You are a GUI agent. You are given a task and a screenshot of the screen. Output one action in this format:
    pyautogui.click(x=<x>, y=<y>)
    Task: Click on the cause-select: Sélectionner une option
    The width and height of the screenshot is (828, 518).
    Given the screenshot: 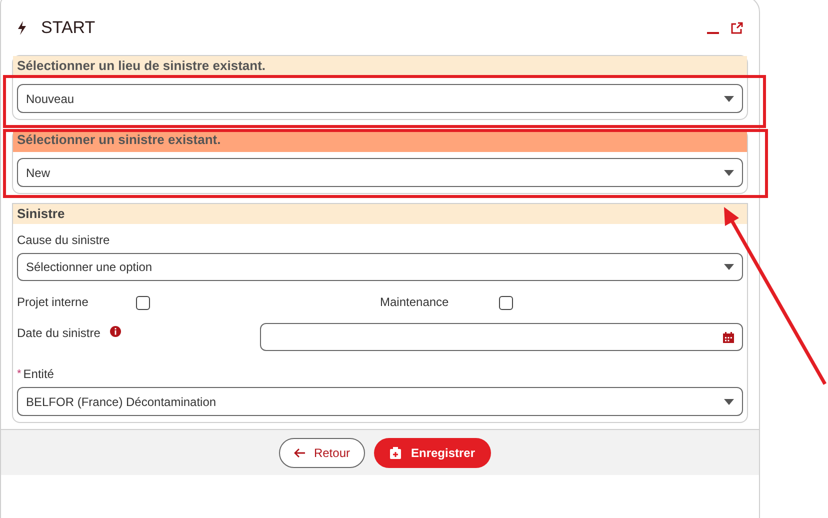 What is the action you would take?
    pyautogui.click(x=380, y=267)
    